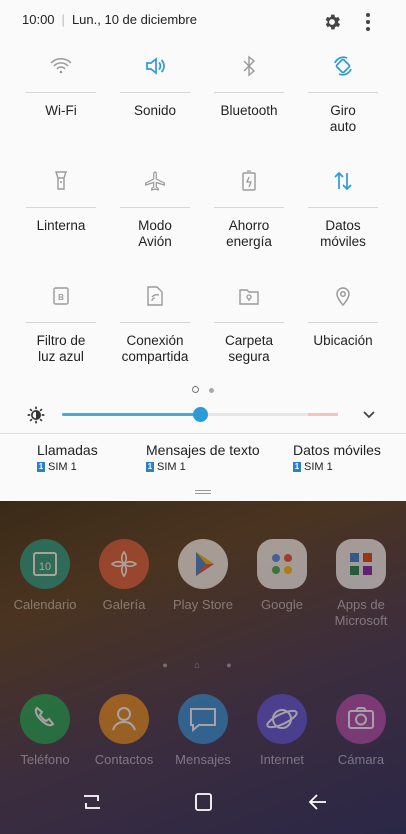 The image size is (406, 834). What do you see at coordinates (368, 22) in the screenshot?
I see `more-options-icon` at bounding box center [368, 22].